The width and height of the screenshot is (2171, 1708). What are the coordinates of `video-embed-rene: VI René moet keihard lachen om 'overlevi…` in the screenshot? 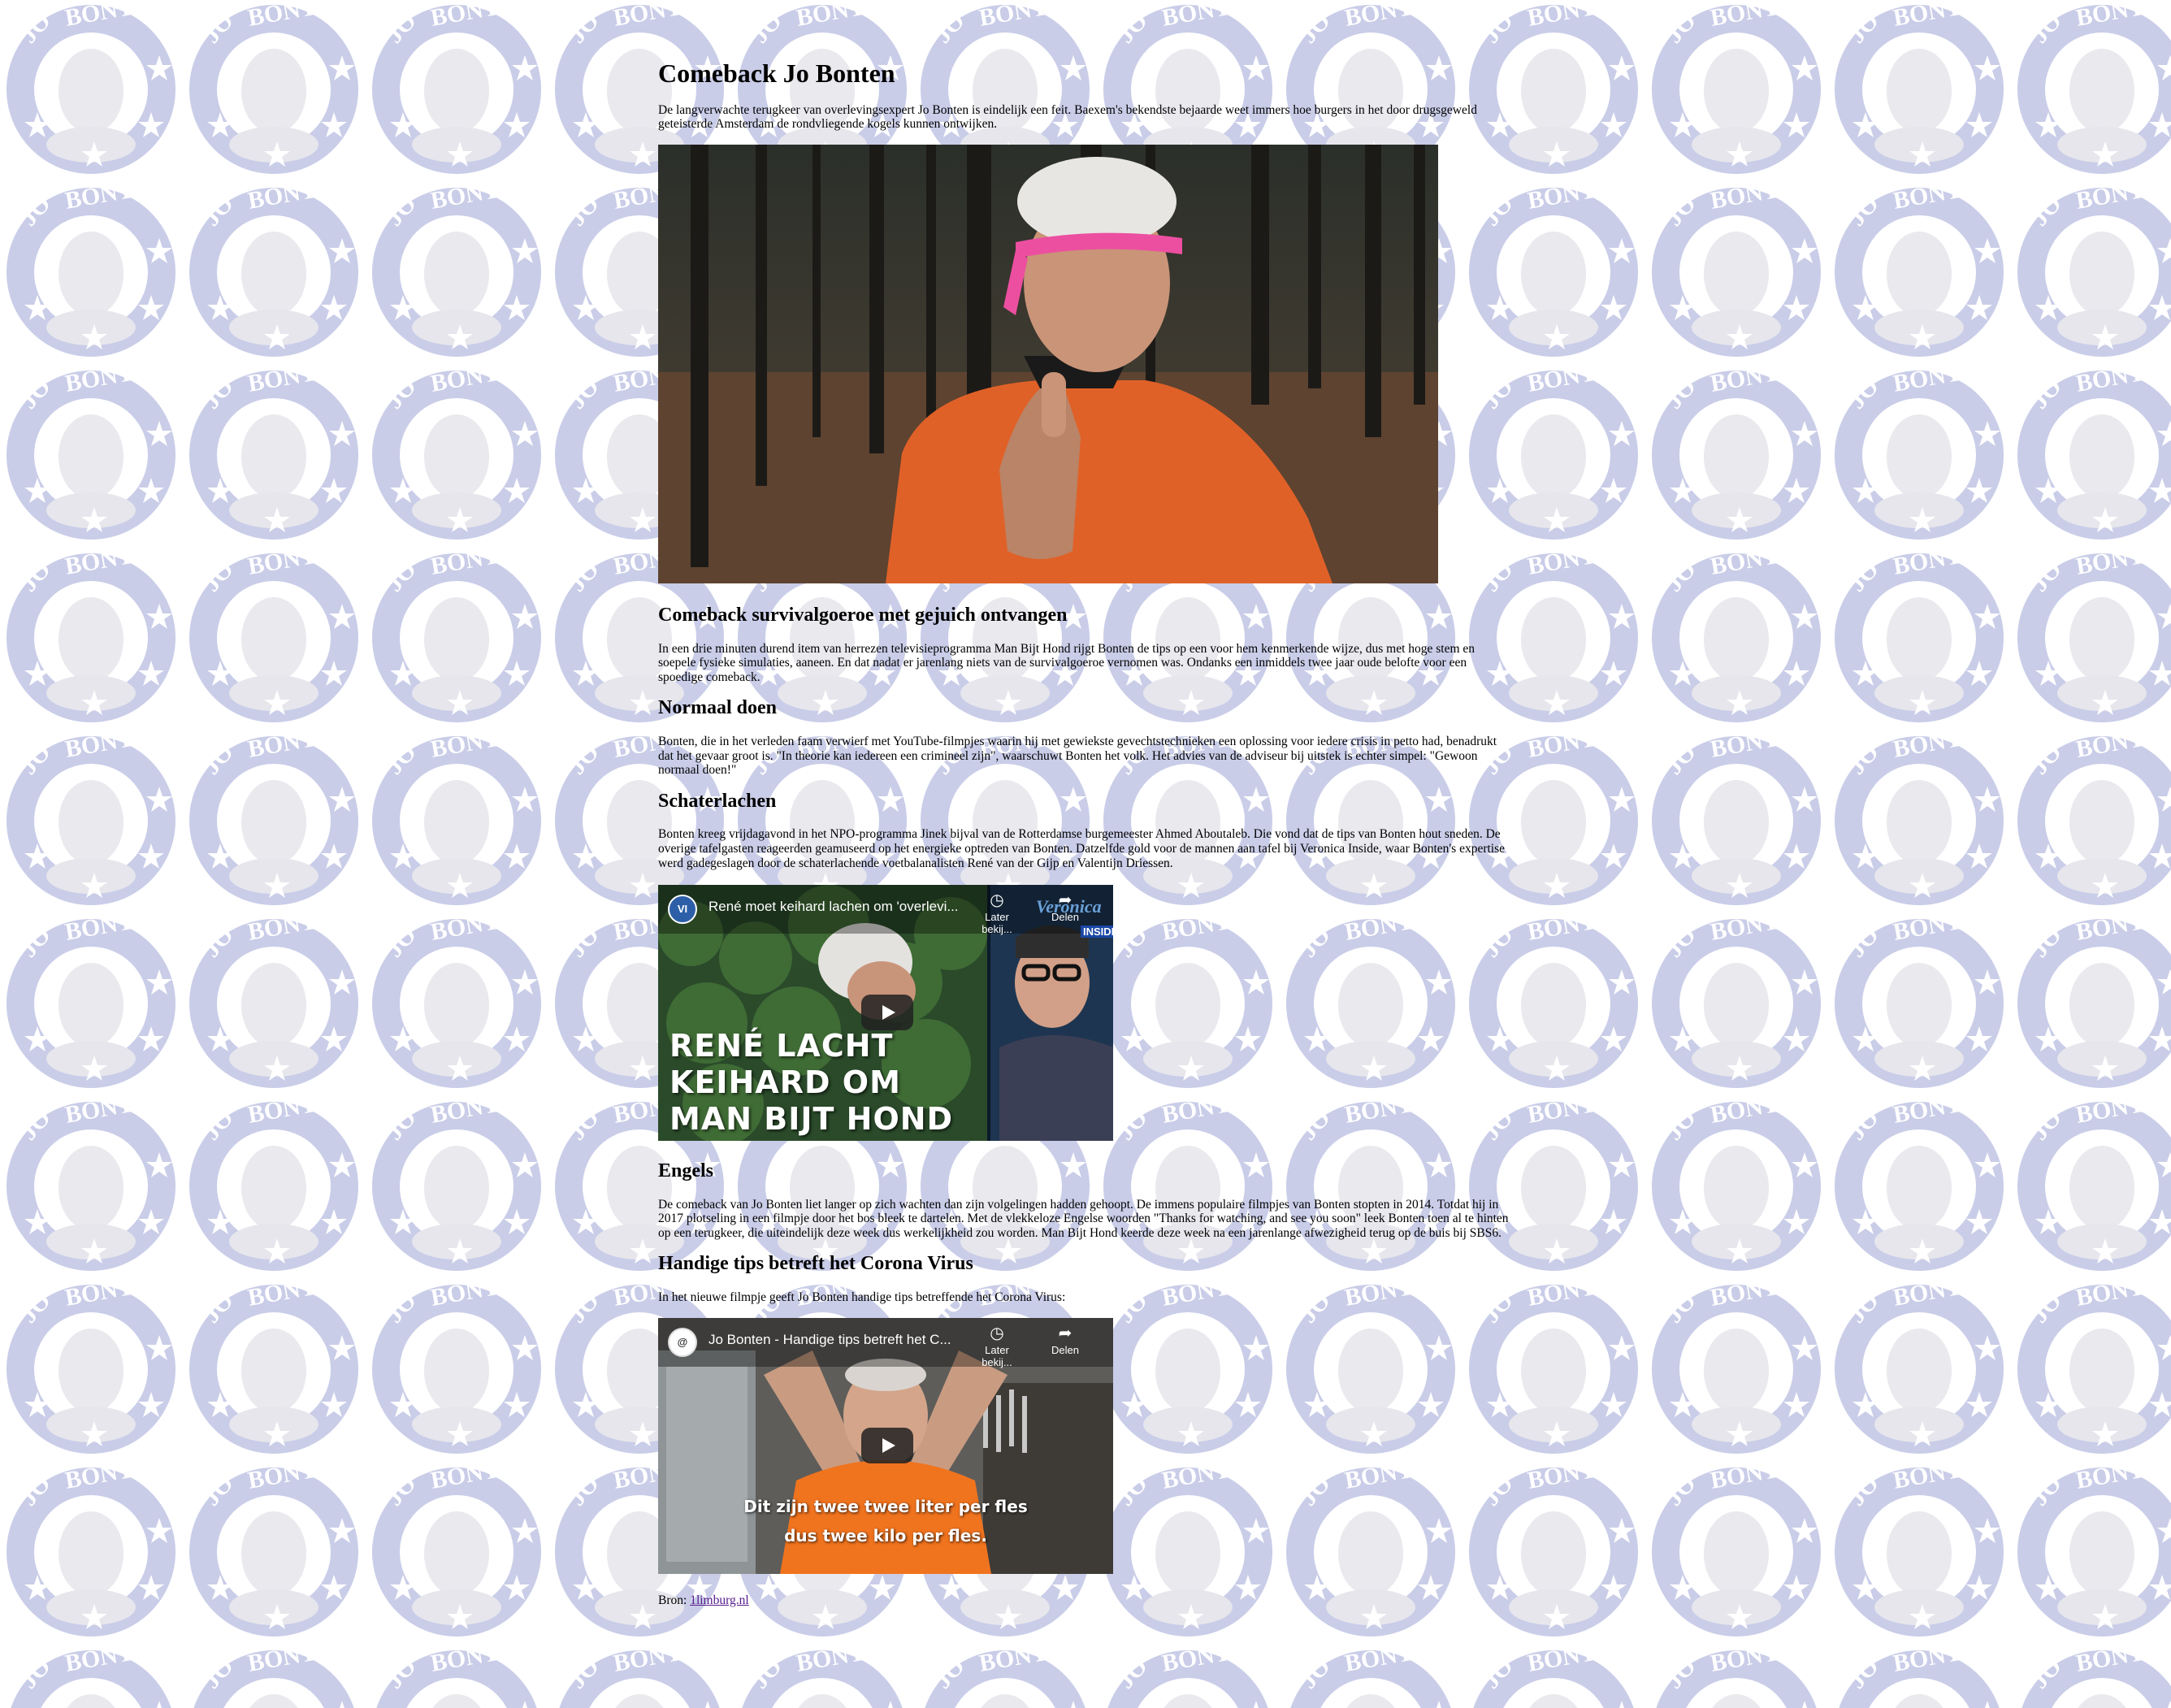 It's located at (885, 1013).